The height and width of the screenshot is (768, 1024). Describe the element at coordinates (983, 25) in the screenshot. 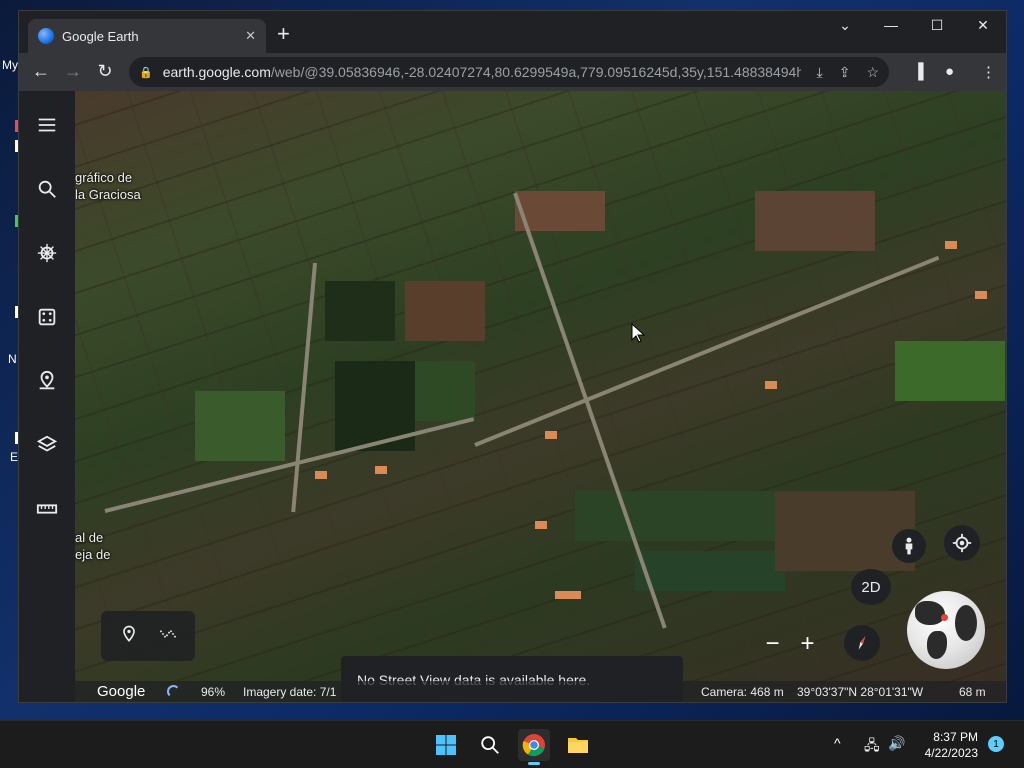

I see `close-window-button: ✕` at that location.